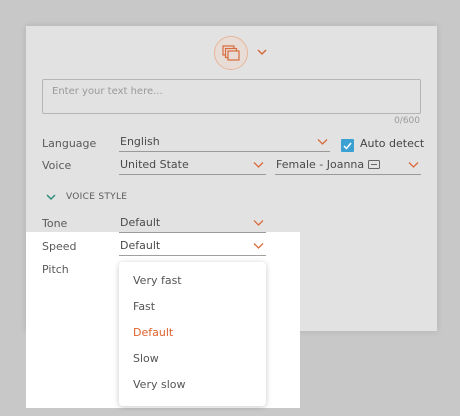 This screenshot has height=416, width=460. I want to click on tone-select: Default, so click(192, 224).